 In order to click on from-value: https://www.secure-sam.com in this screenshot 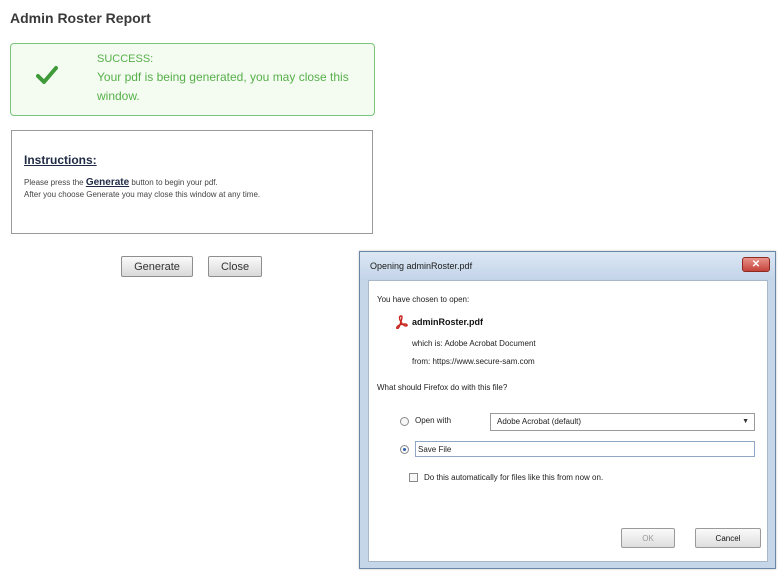, I will do `click(483, 361)`.